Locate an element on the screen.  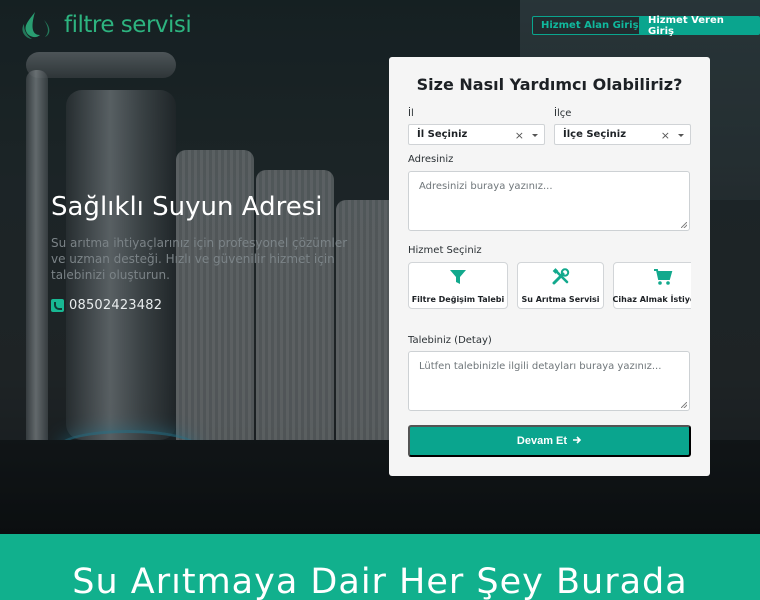
info-banner: Su Arıtmaya Dair Her Şey Burada is located at coordinates (380, 567).